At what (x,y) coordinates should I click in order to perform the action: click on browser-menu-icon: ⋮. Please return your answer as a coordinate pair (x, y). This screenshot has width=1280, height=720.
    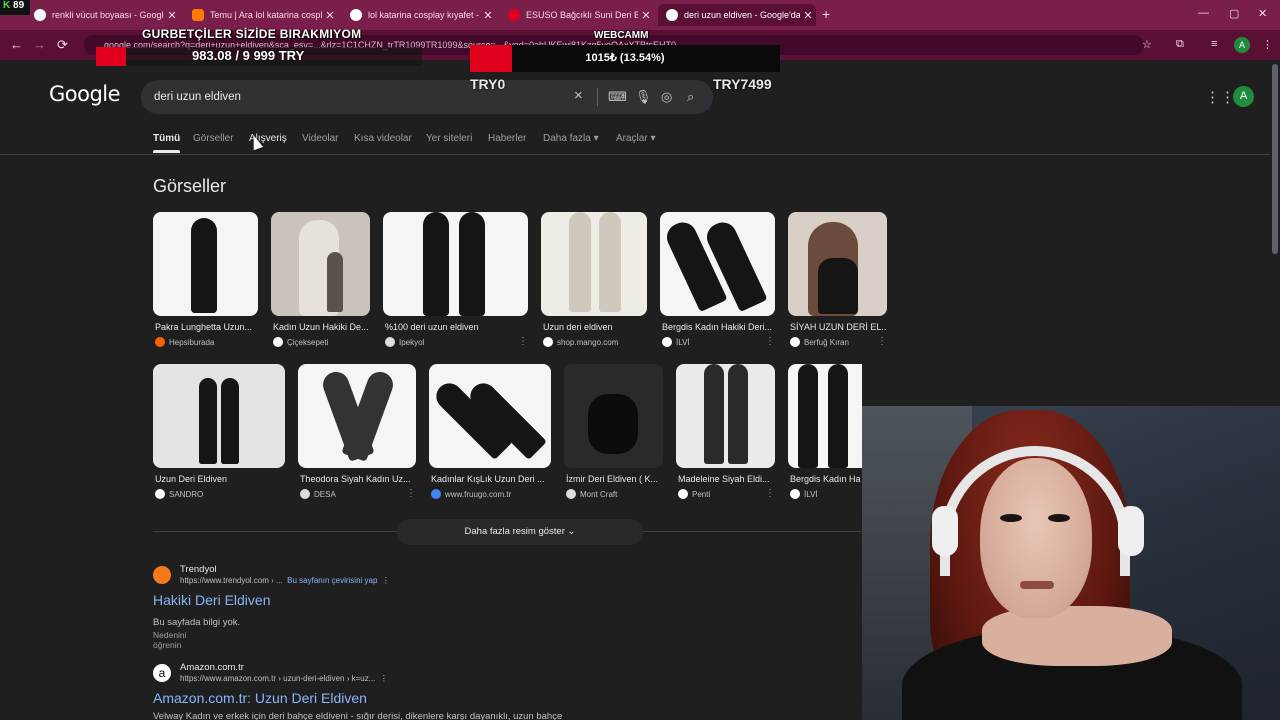
    Looking at the image, I should click on (1267, 44).